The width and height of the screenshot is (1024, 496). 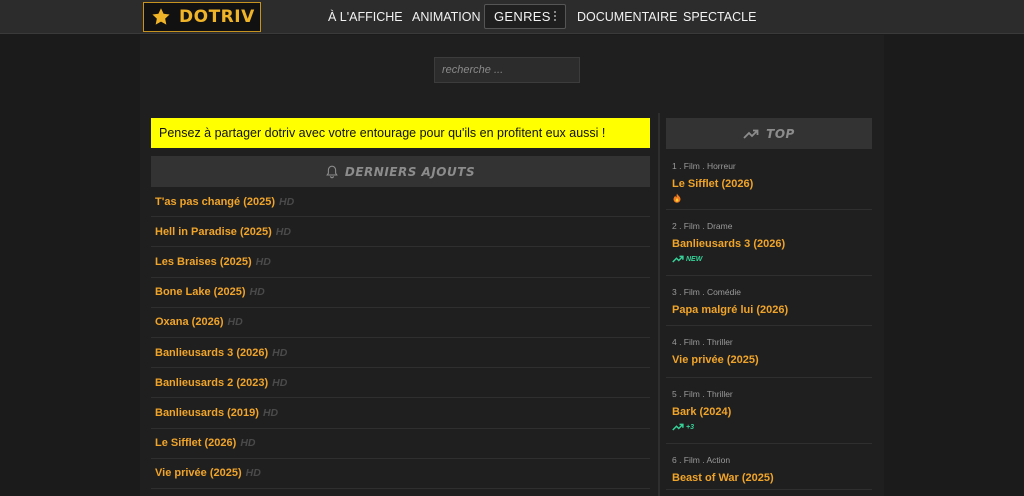 I want to click on latest-item-title: T'as pas changé (2025), so click(x=215, y=201).